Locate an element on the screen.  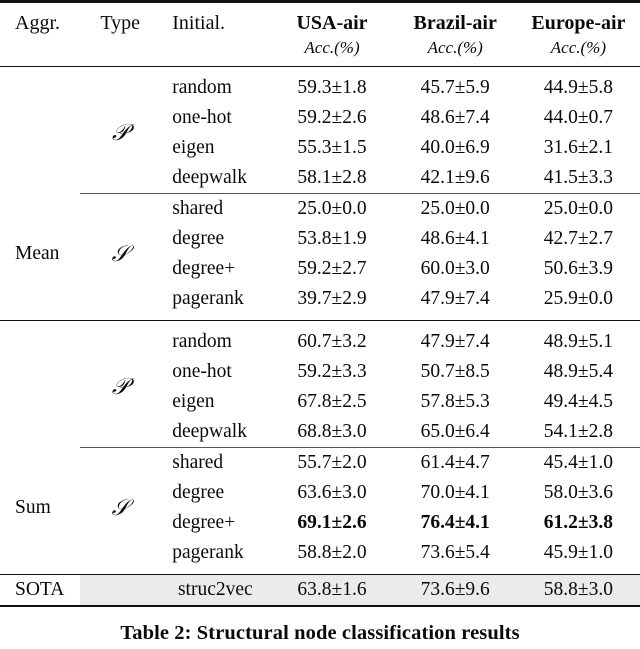
header-dataset-europe-air: Europe-air Acc.(%) is located at coordinates (578, 34).